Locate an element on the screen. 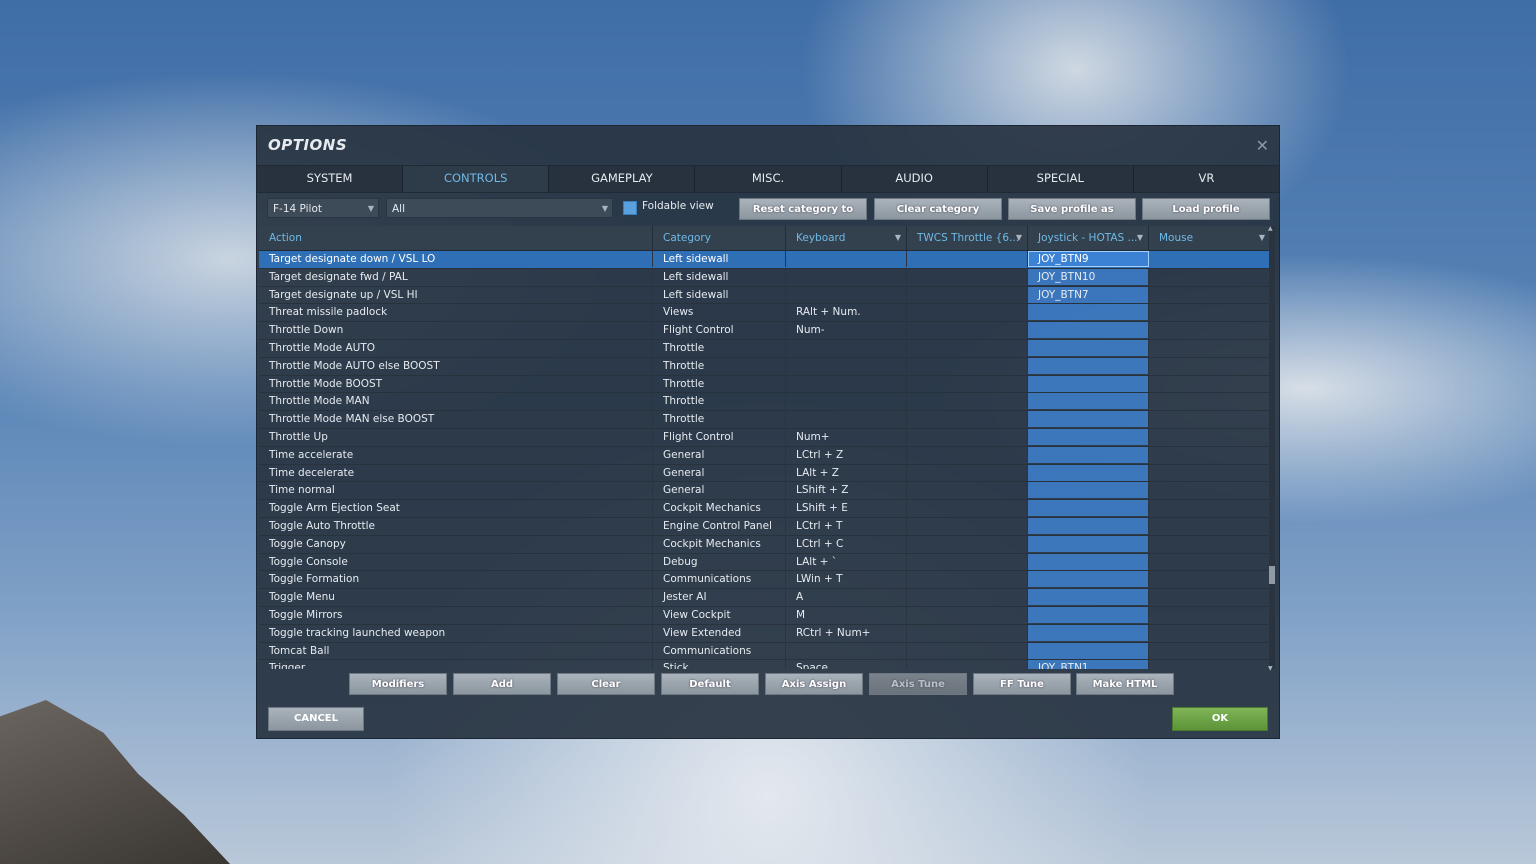  cell-keyboard: Num- is located at coordinates (846, 330).